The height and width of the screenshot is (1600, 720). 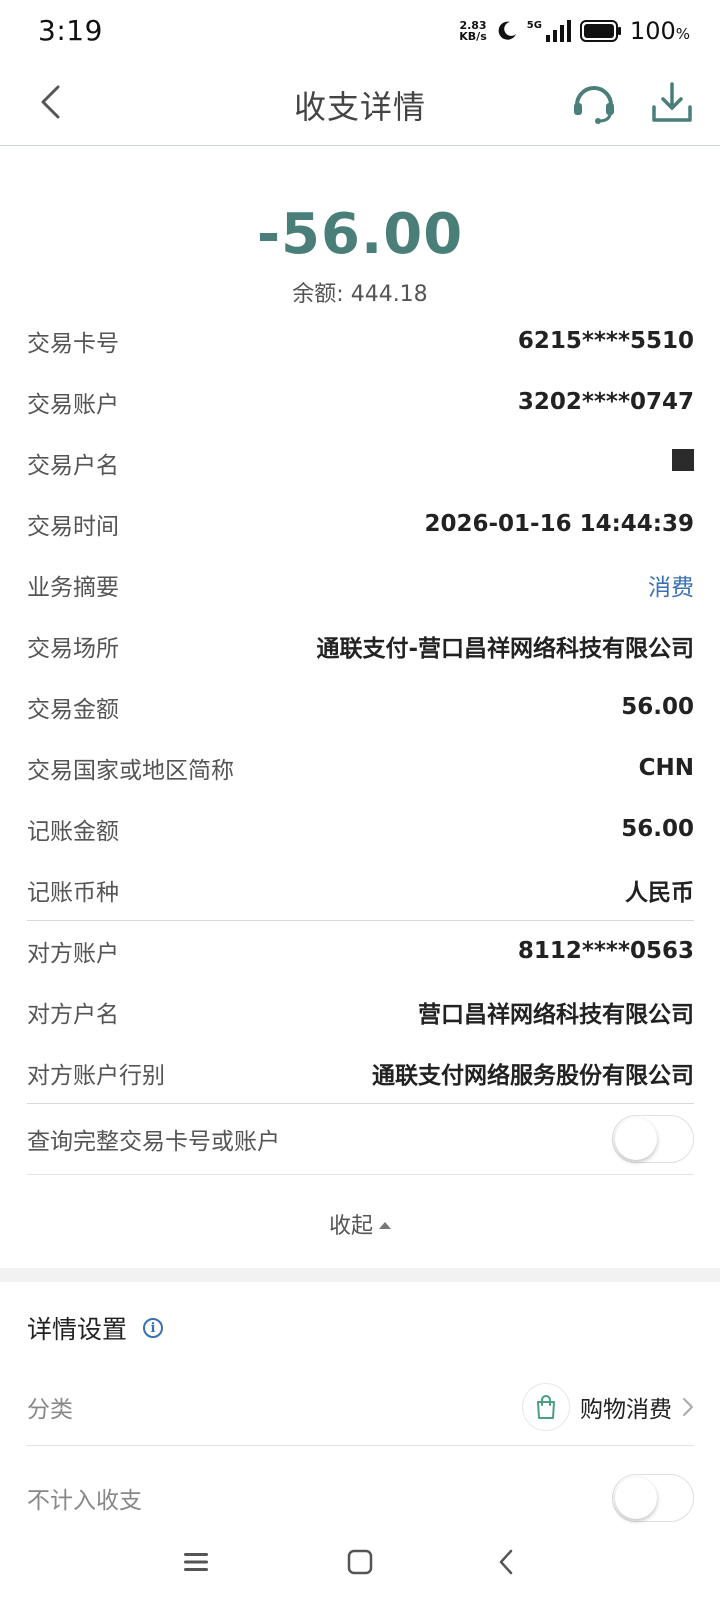 I want to click on recent-apps-button, so click(x=196, y=1562).